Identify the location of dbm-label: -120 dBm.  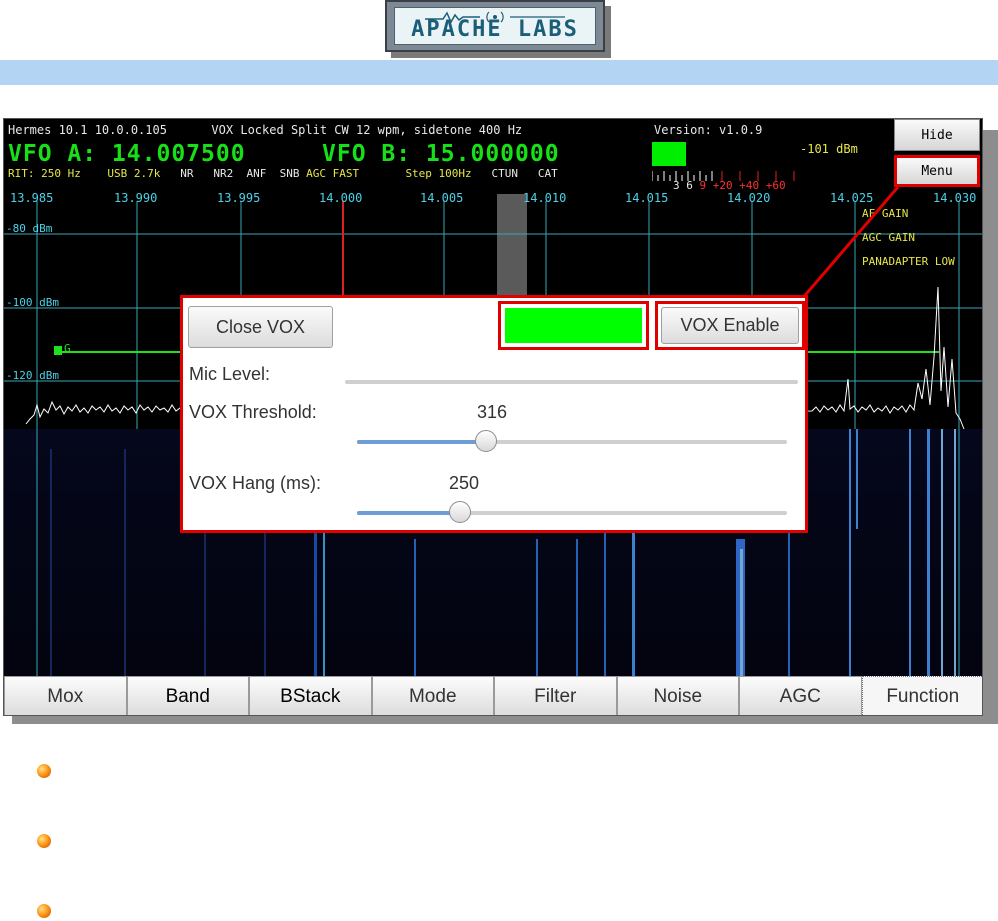
(32, 375).